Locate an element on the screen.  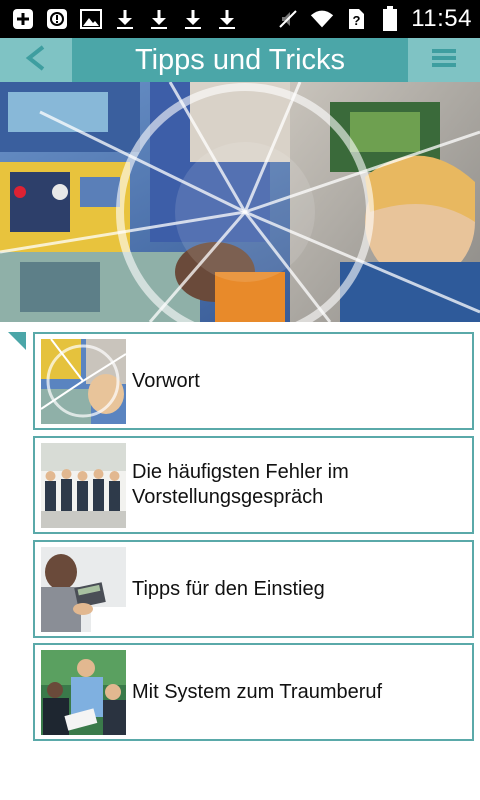
back-button is located at coordinates (36, 60).